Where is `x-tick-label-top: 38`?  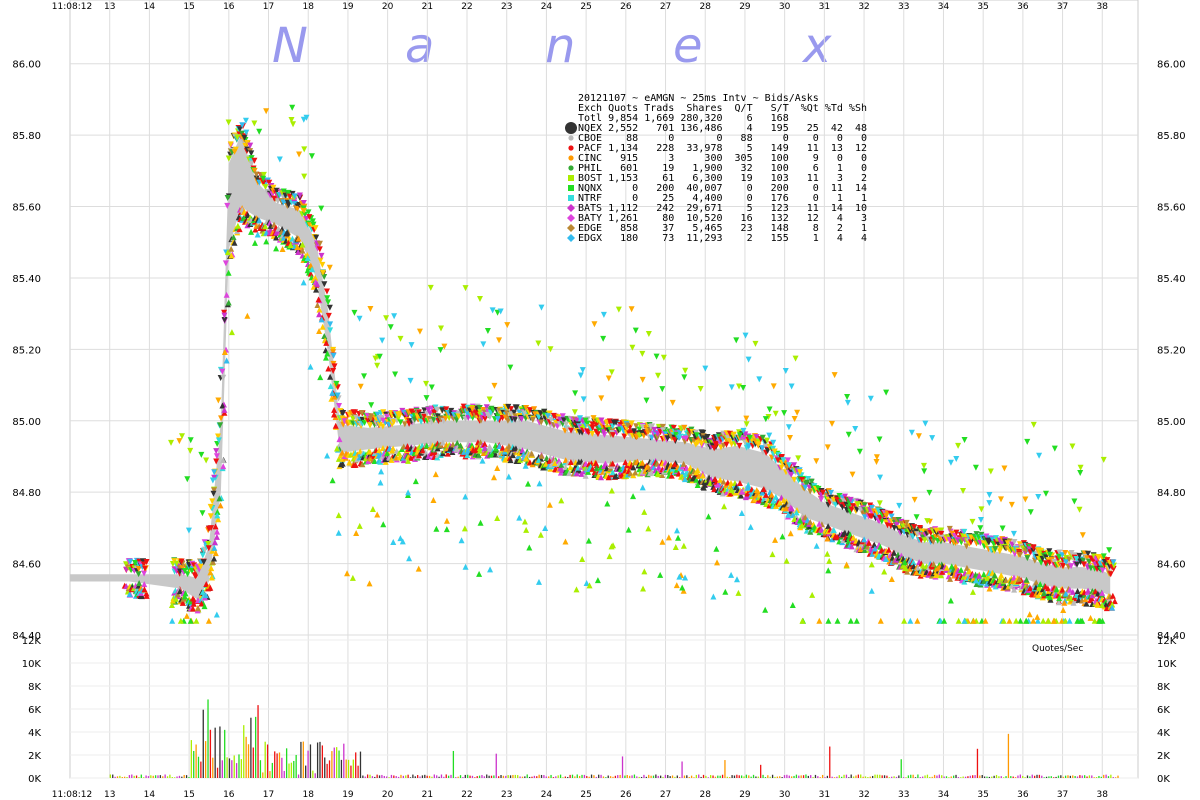
x-tick-label-top: 38 is located at coordinates (1103, 7).